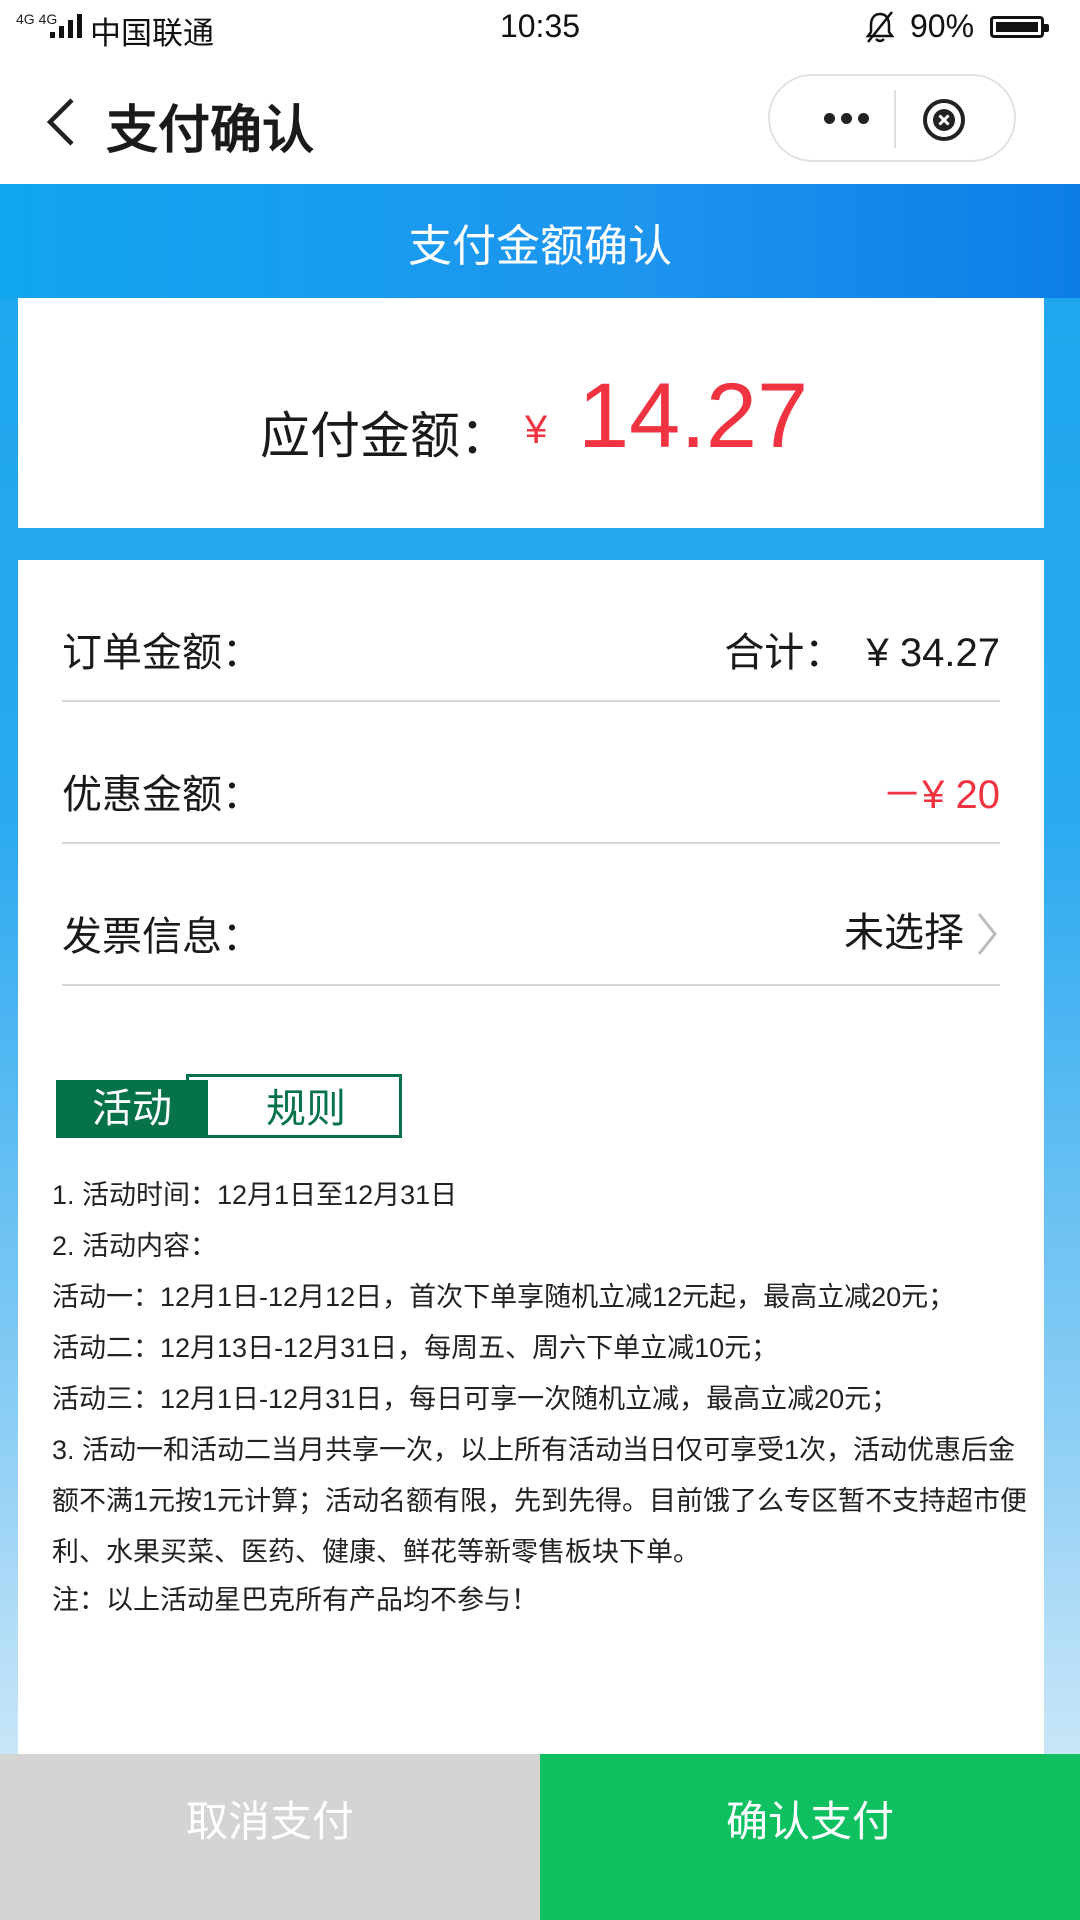 This screenshot has height=1920, width=1080. I want to click on rule-line: 活动三：12月1日-12月31日，每日可享一次随机立减，最高立减20元；, so click(475, 1399).